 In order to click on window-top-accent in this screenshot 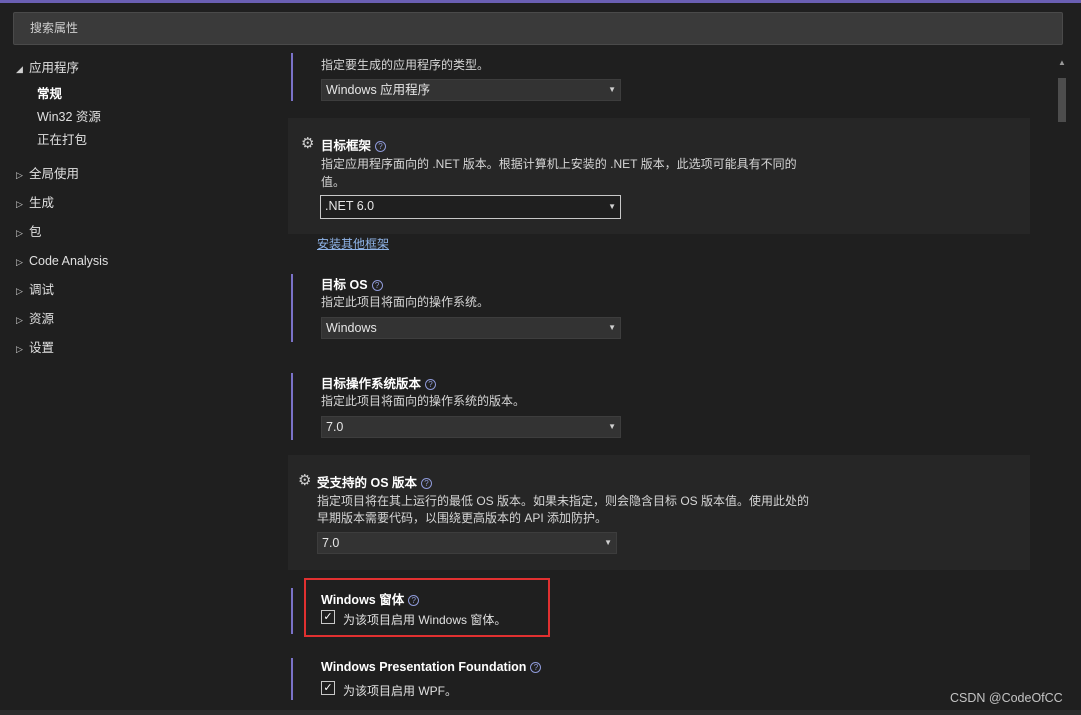, I will do `click(540, 1)`.